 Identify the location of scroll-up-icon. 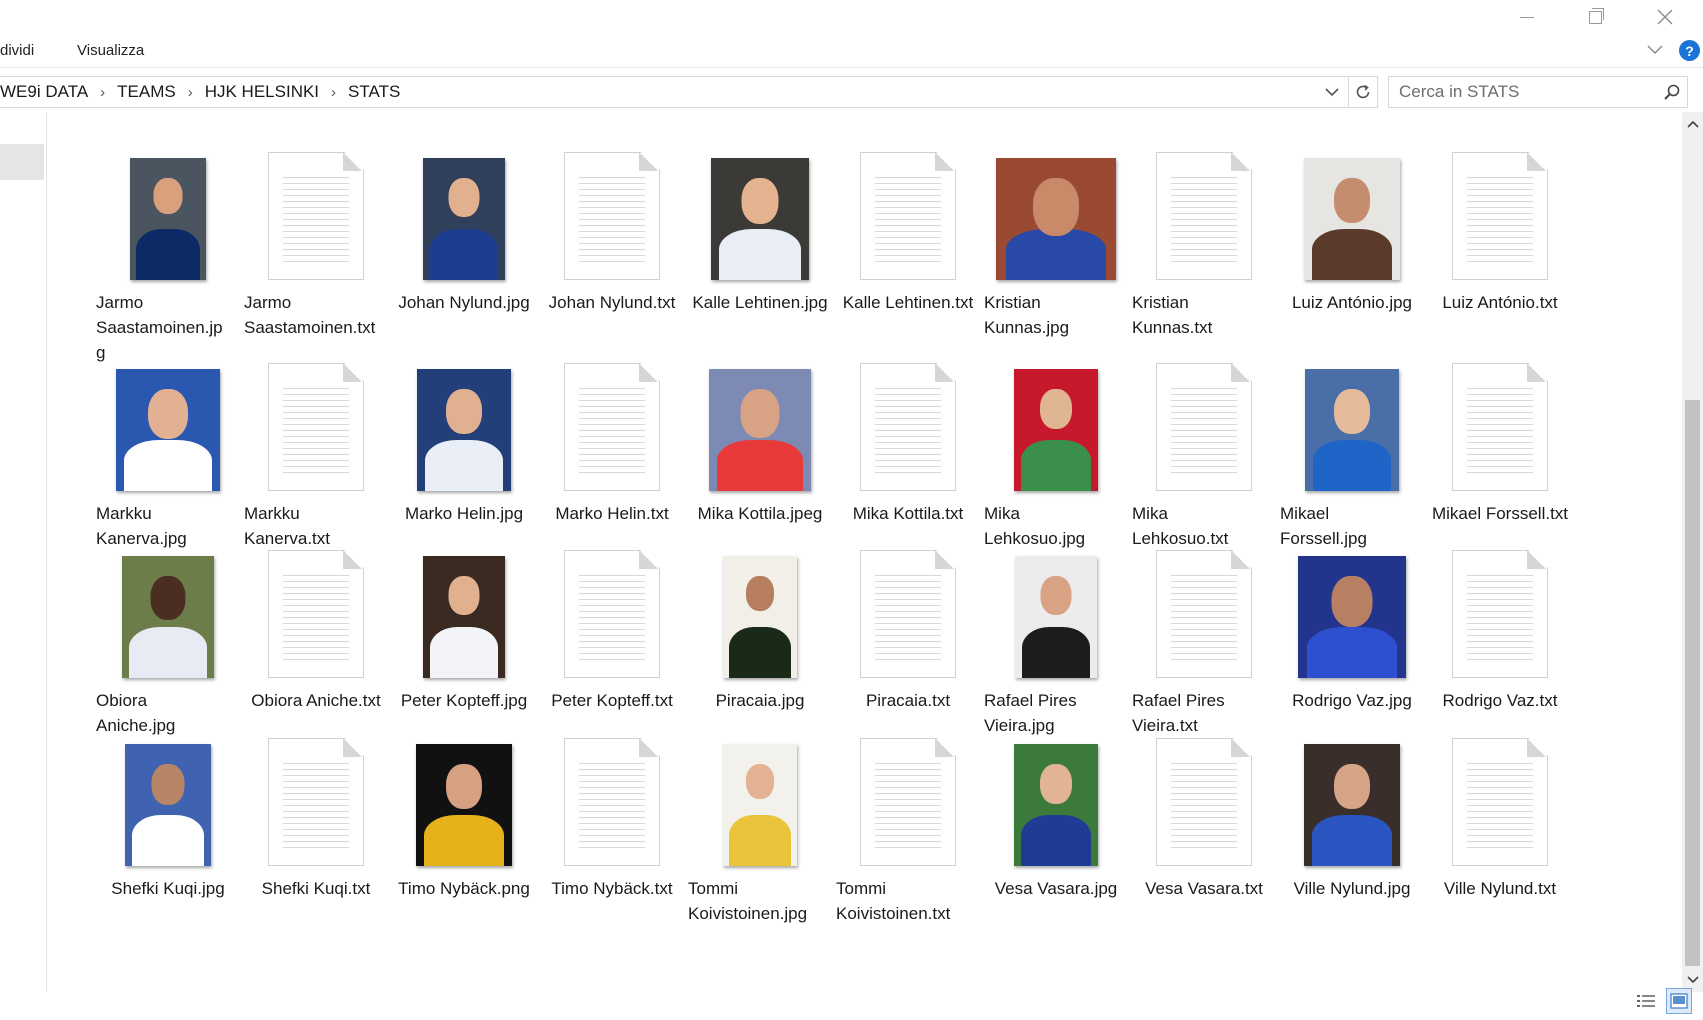
(1692, 124).